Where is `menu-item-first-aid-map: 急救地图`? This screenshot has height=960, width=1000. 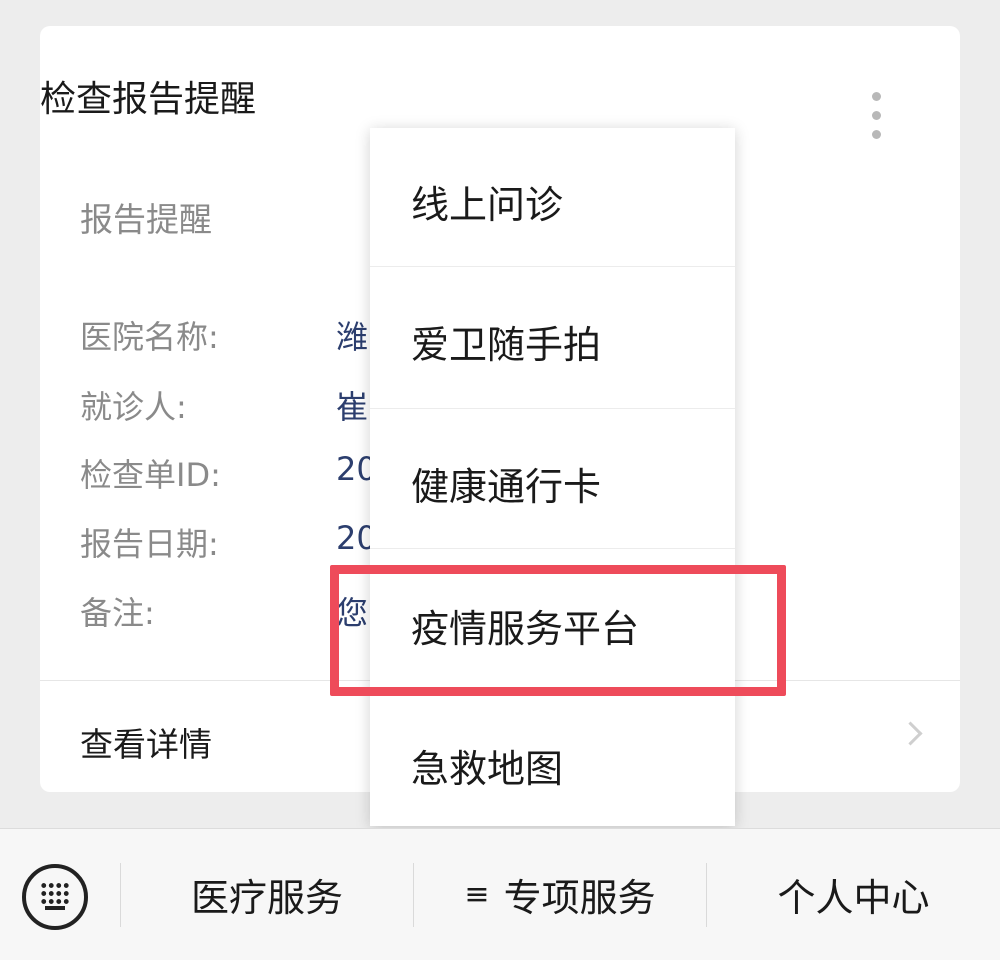
menu-item-first-aid-map: 急救地图 is located at coordinates (552, 762).